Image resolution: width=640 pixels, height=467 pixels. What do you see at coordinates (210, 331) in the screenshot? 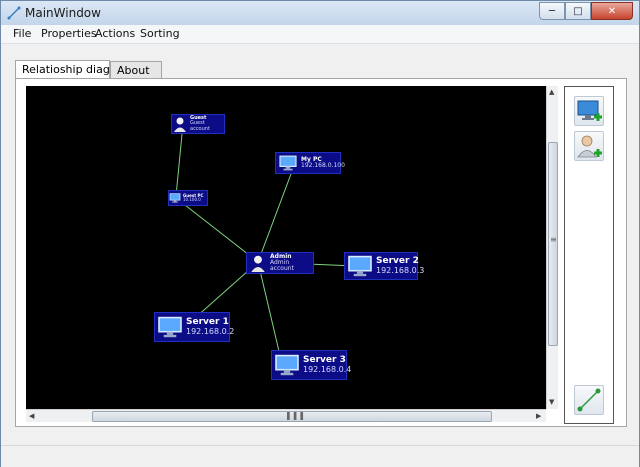
I see `node-server-1-address: 192.168.0.2` at bounding box center [210, 331].